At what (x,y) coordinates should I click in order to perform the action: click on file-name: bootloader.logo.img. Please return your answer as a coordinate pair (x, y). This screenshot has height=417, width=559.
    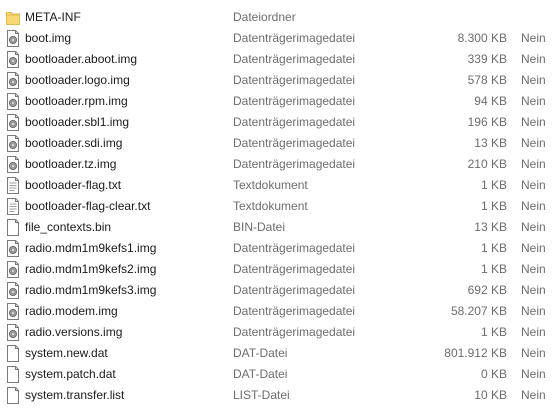
    Looking at the image, I should click on (77, 80).